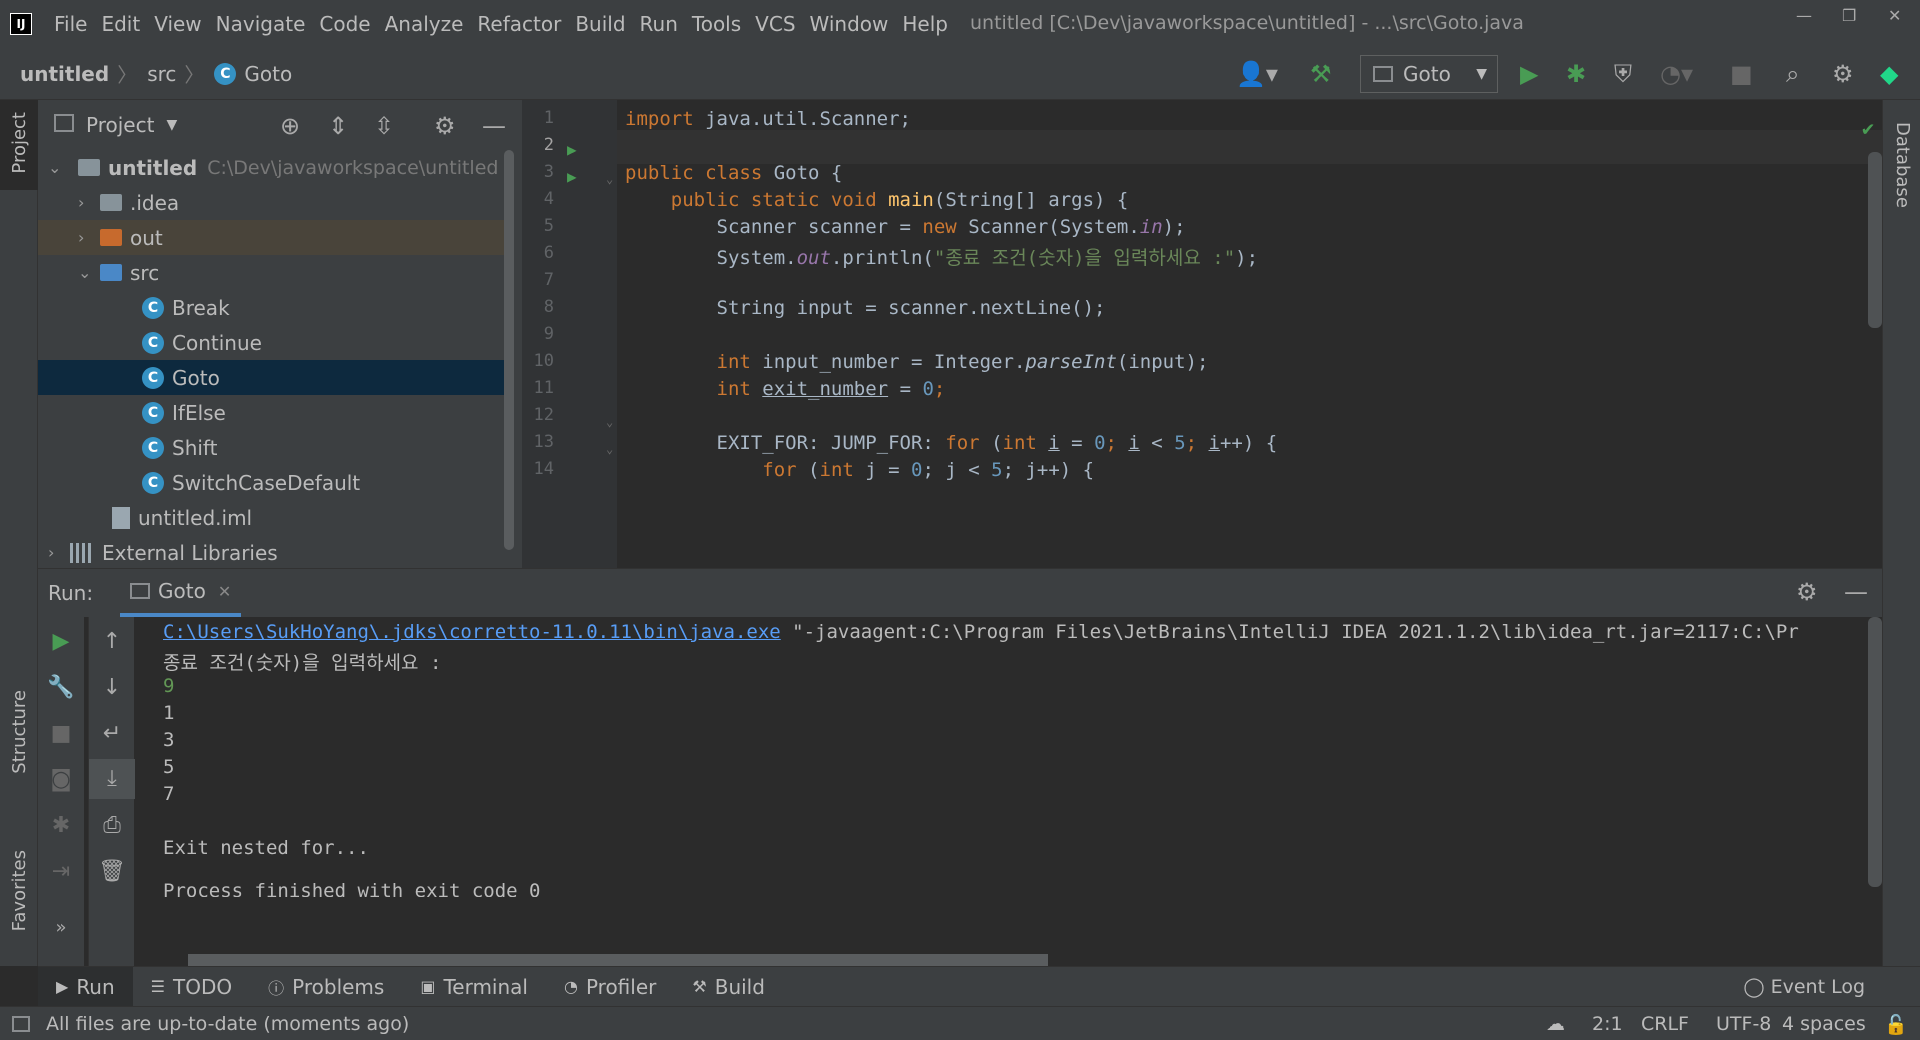 The image size is (1920, 1040). Describe the element at coordinates (1875, 752) in the screenshot. I see `console-scrollbar` at that location.